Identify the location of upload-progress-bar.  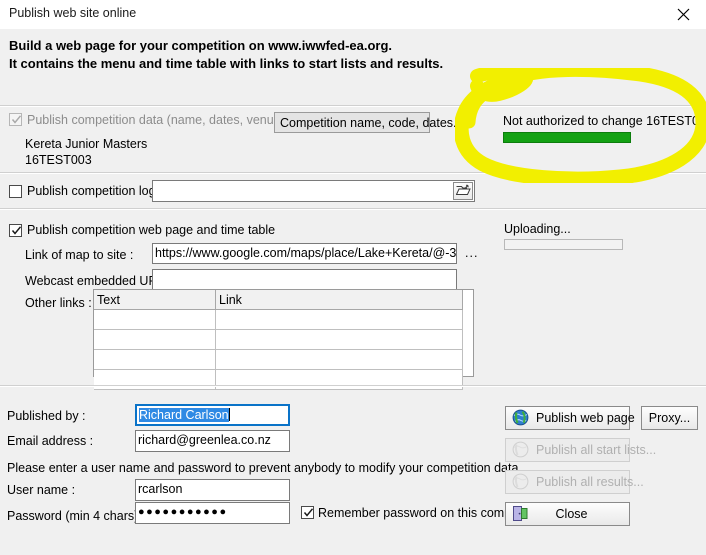
(563, 244).